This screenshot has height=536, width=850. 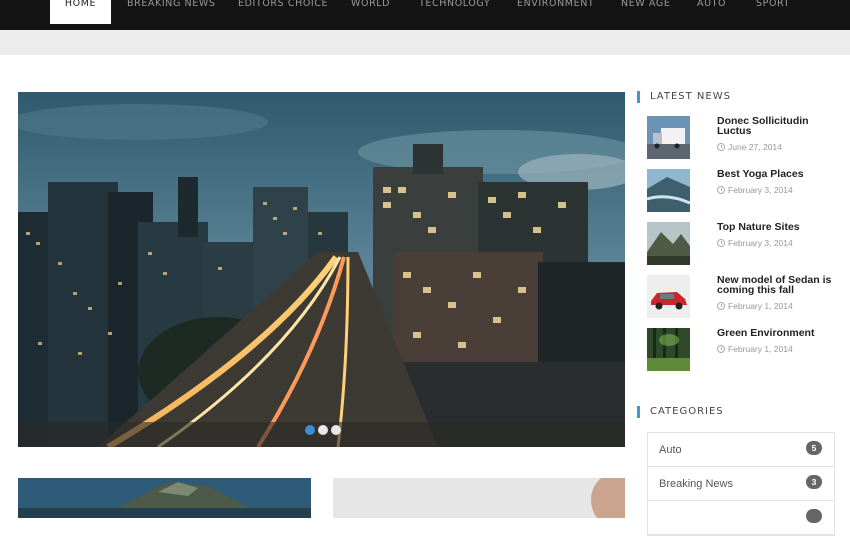 I want to click on nav-item-environment: ENVIRONMENT, so click(x=555, y=12).